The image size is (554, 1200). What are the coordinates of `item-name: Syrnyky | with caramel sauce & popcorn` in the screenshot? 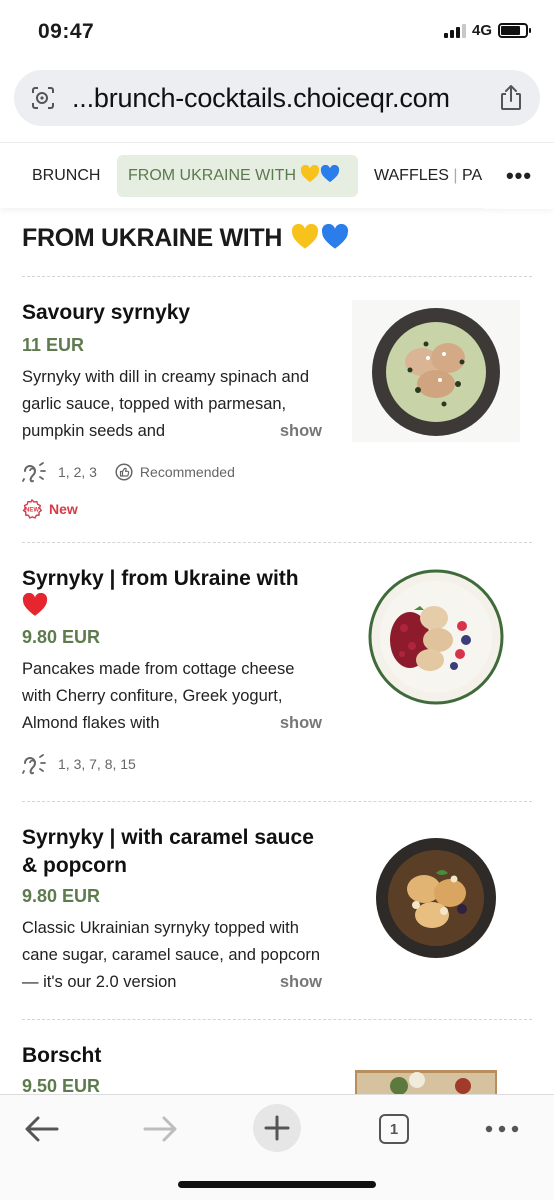 It's located at (168, 851).